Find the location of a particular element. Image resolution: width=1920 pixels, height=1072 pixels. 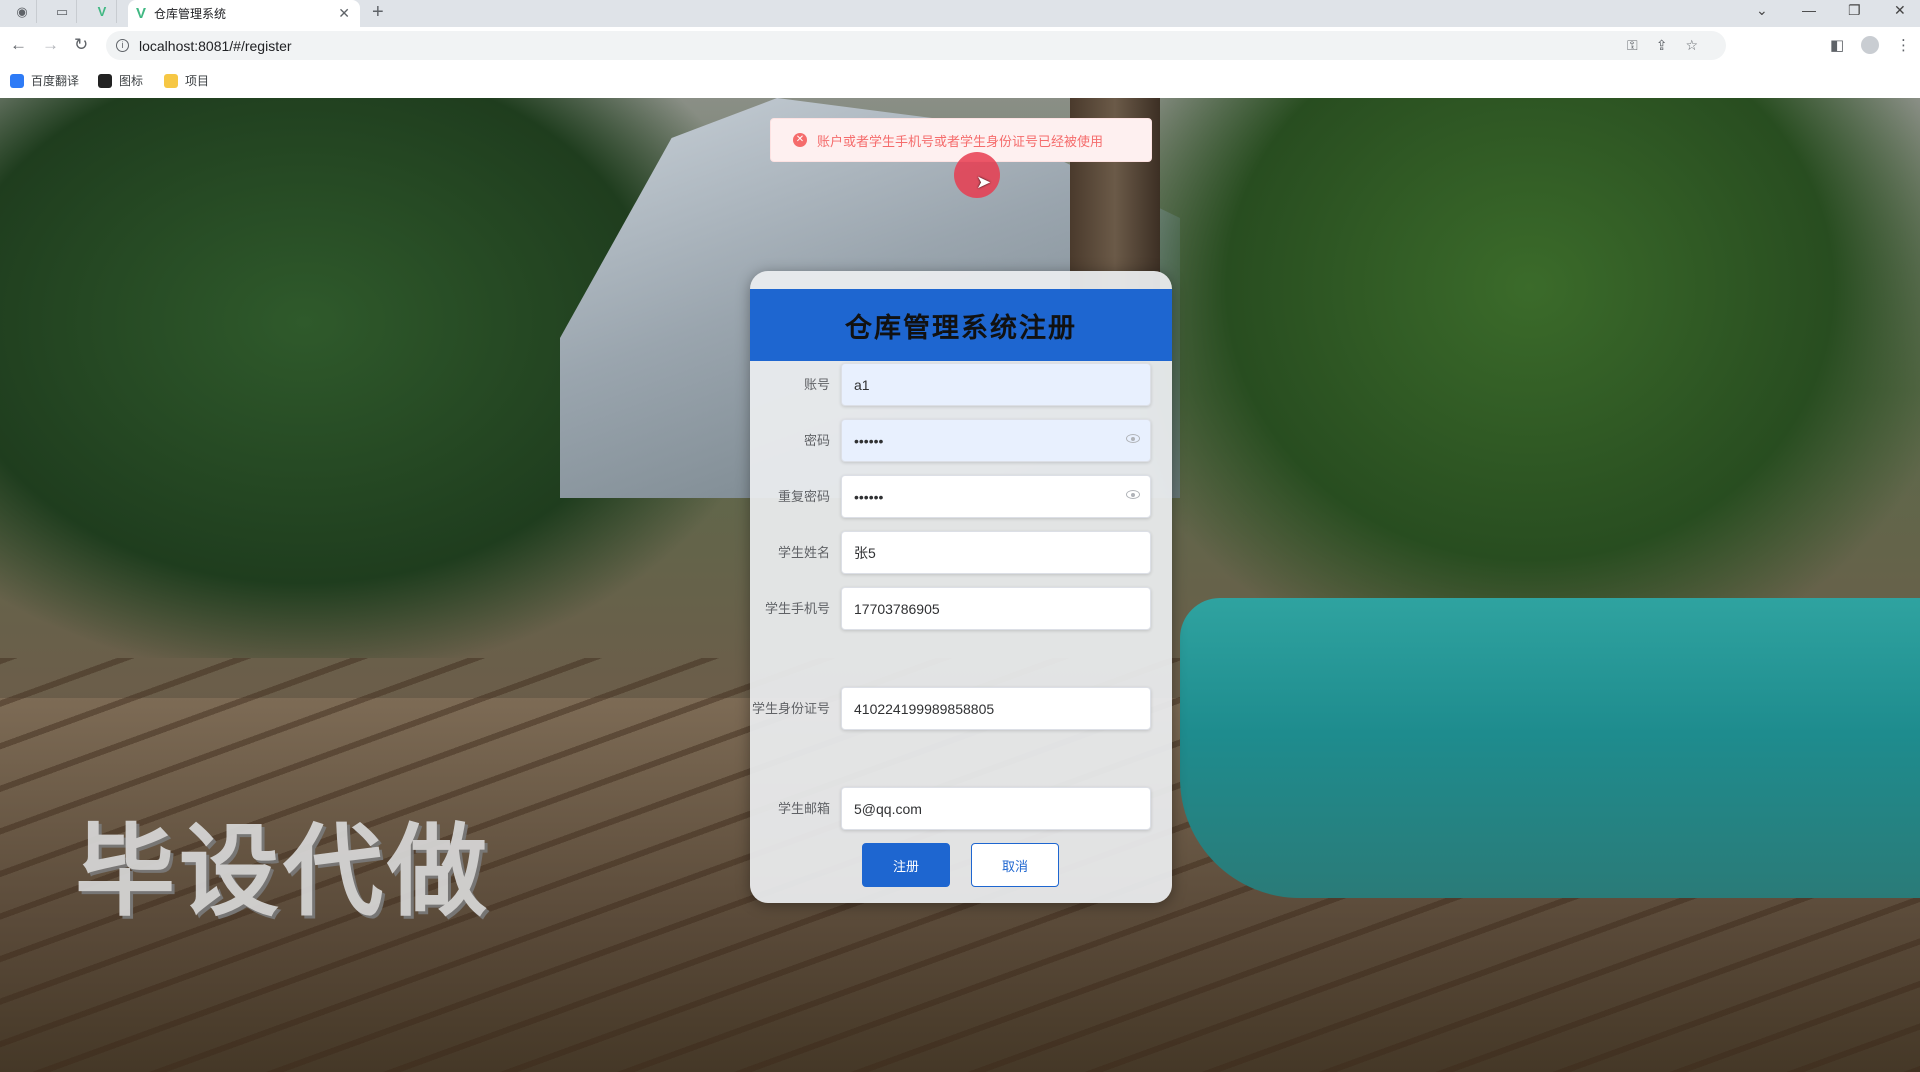

background-lake is located at coordinates (1550, 748).